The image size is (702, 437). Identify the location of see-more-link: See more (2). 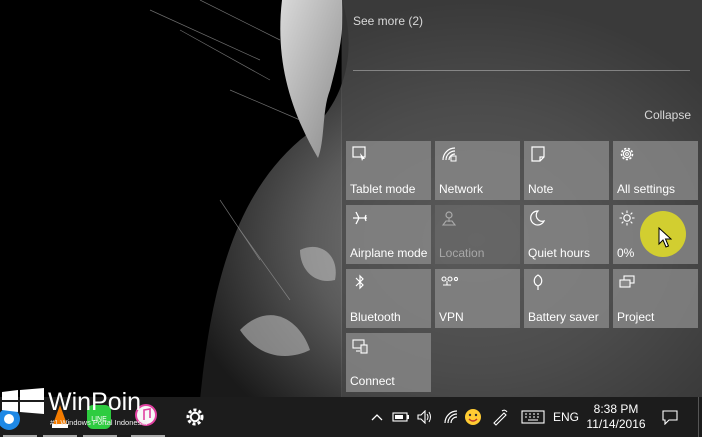
(388, 21).